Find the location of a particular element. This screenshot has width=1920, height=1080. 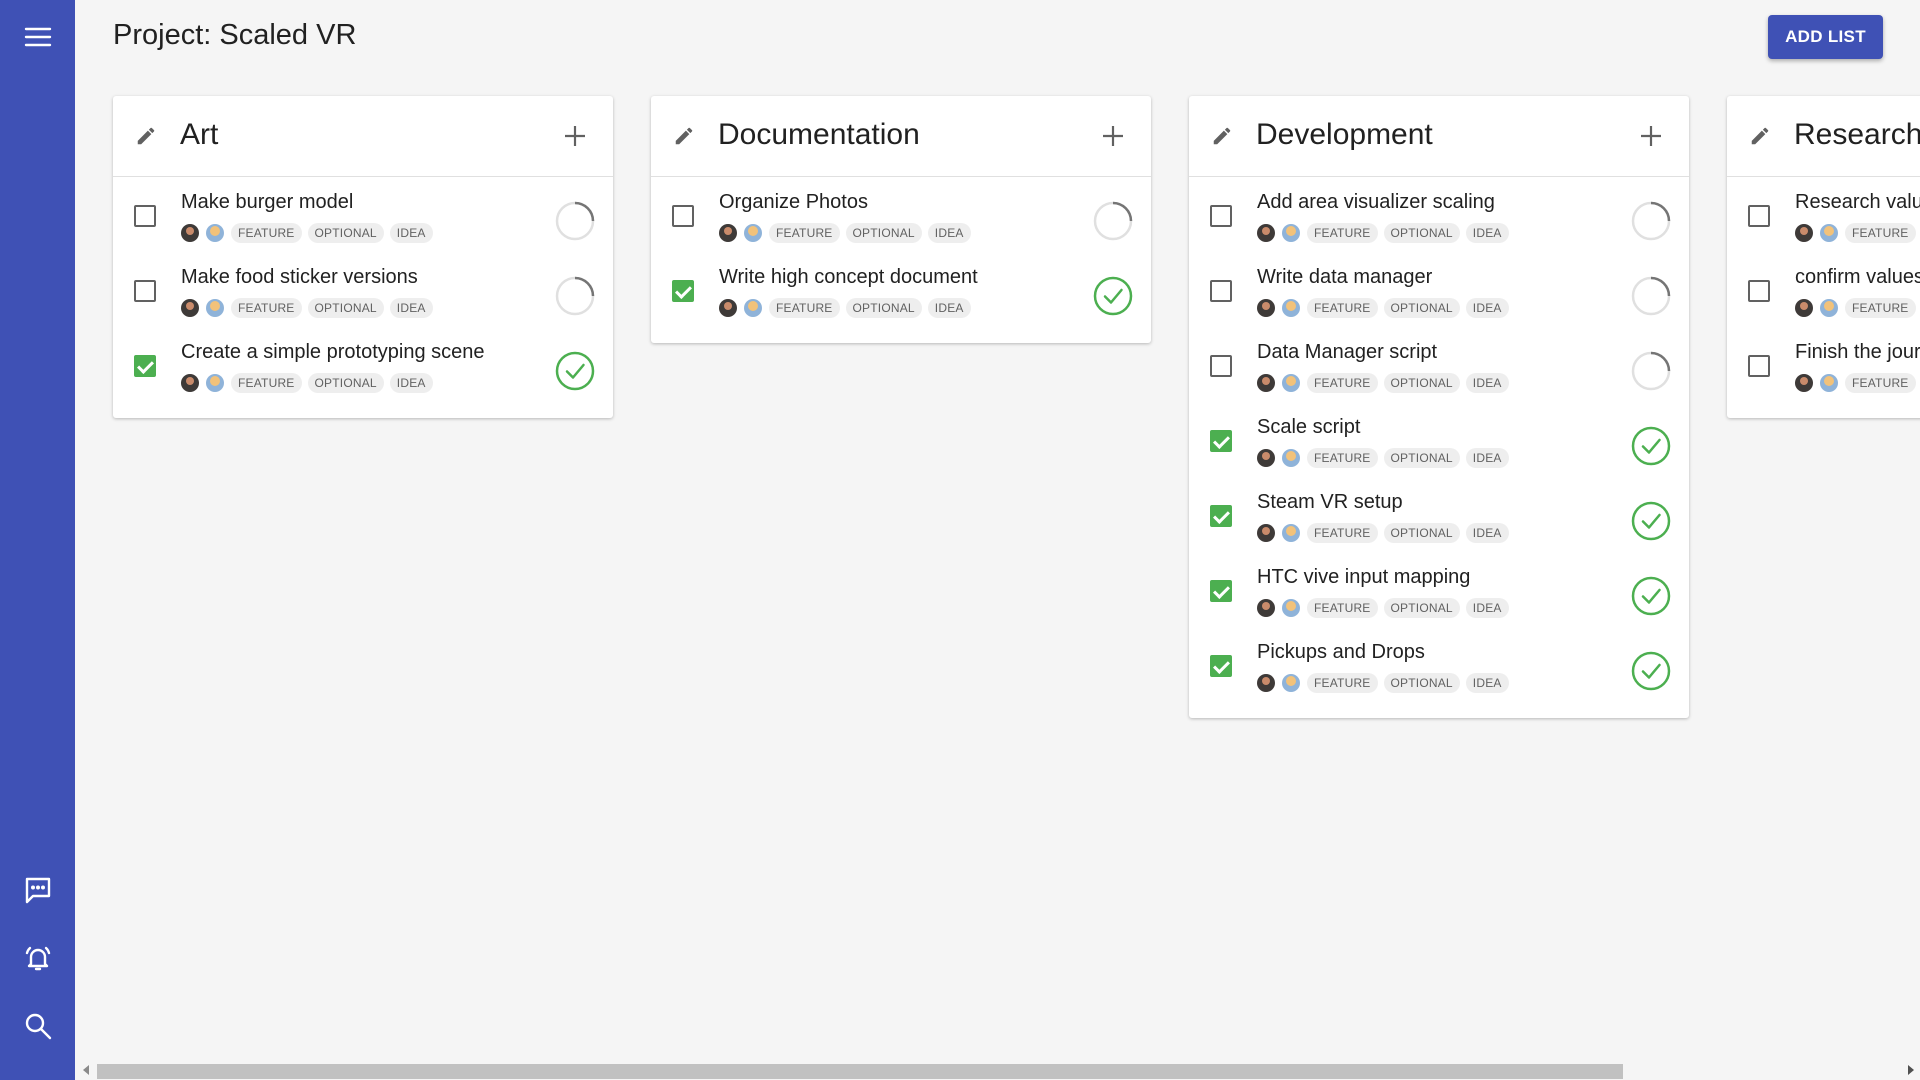

task-row: Data Manager script FEATURE OPTIONAL IDEA is located at coordinates (1439, 370).